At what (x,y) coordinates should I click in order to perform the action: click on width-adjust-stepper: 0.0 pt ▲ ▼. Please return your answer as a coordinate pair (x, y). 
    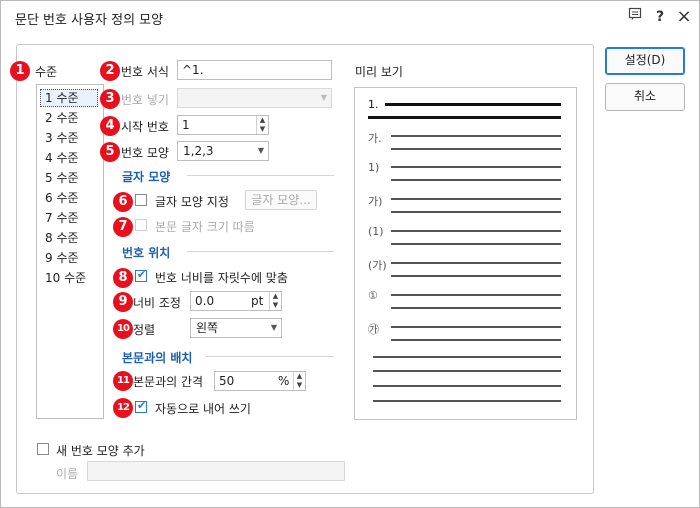
    Looking at the image, I should click on (236, 301).